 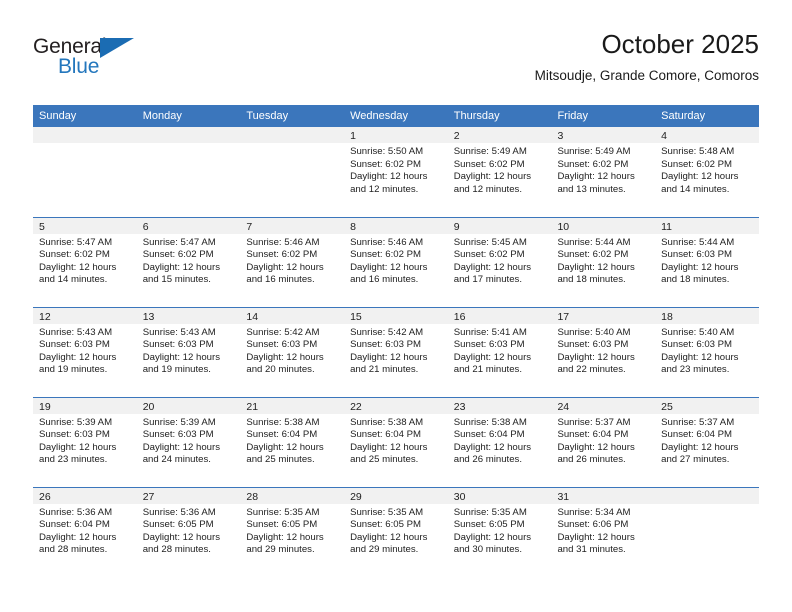 What do you see at coordinates (73, 460) in the screenshot?
I see `daylight-text-line2: and 23 minutes.` at bounding box center [73, 460].